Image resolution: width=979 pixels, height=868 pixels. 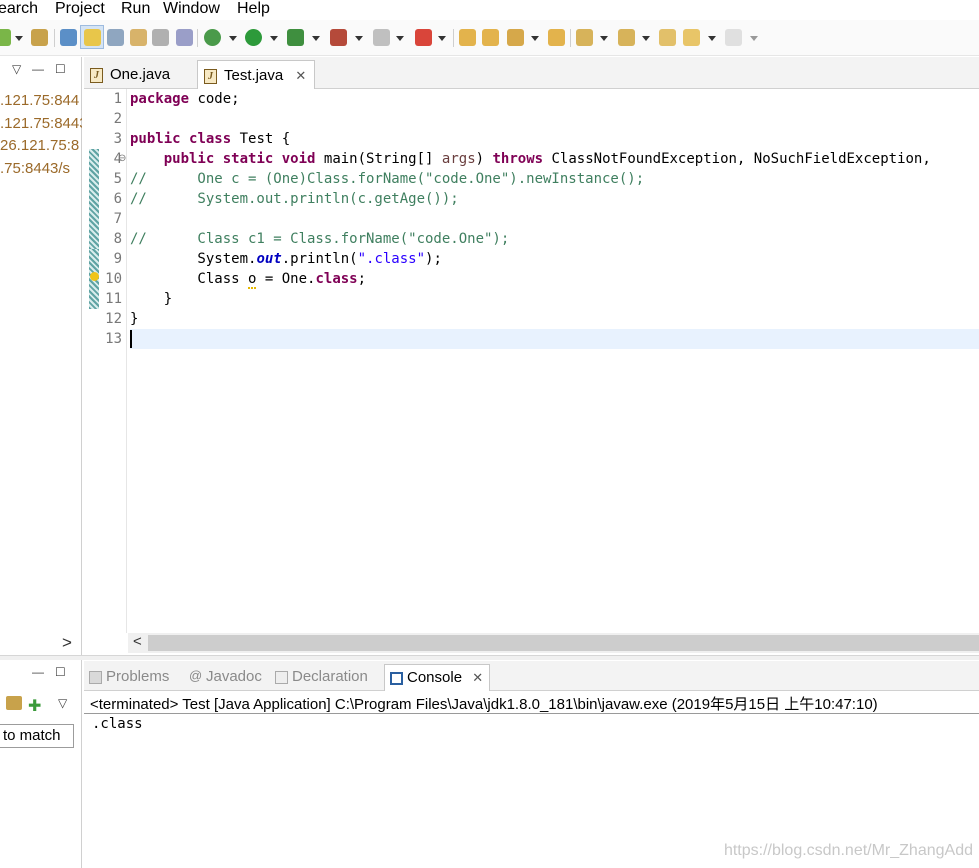 What do you see at coordinates (253, 9) in the screenshot?
I see `menu-help: Help` at bounding box center [253, 9].